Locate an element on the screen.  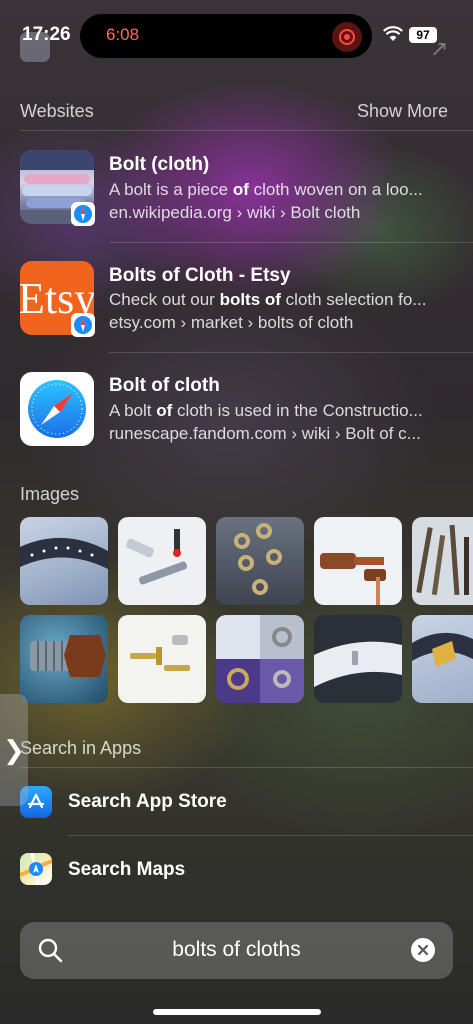
result-title: Bolt (cloth) is located at coordinates (159, 164).